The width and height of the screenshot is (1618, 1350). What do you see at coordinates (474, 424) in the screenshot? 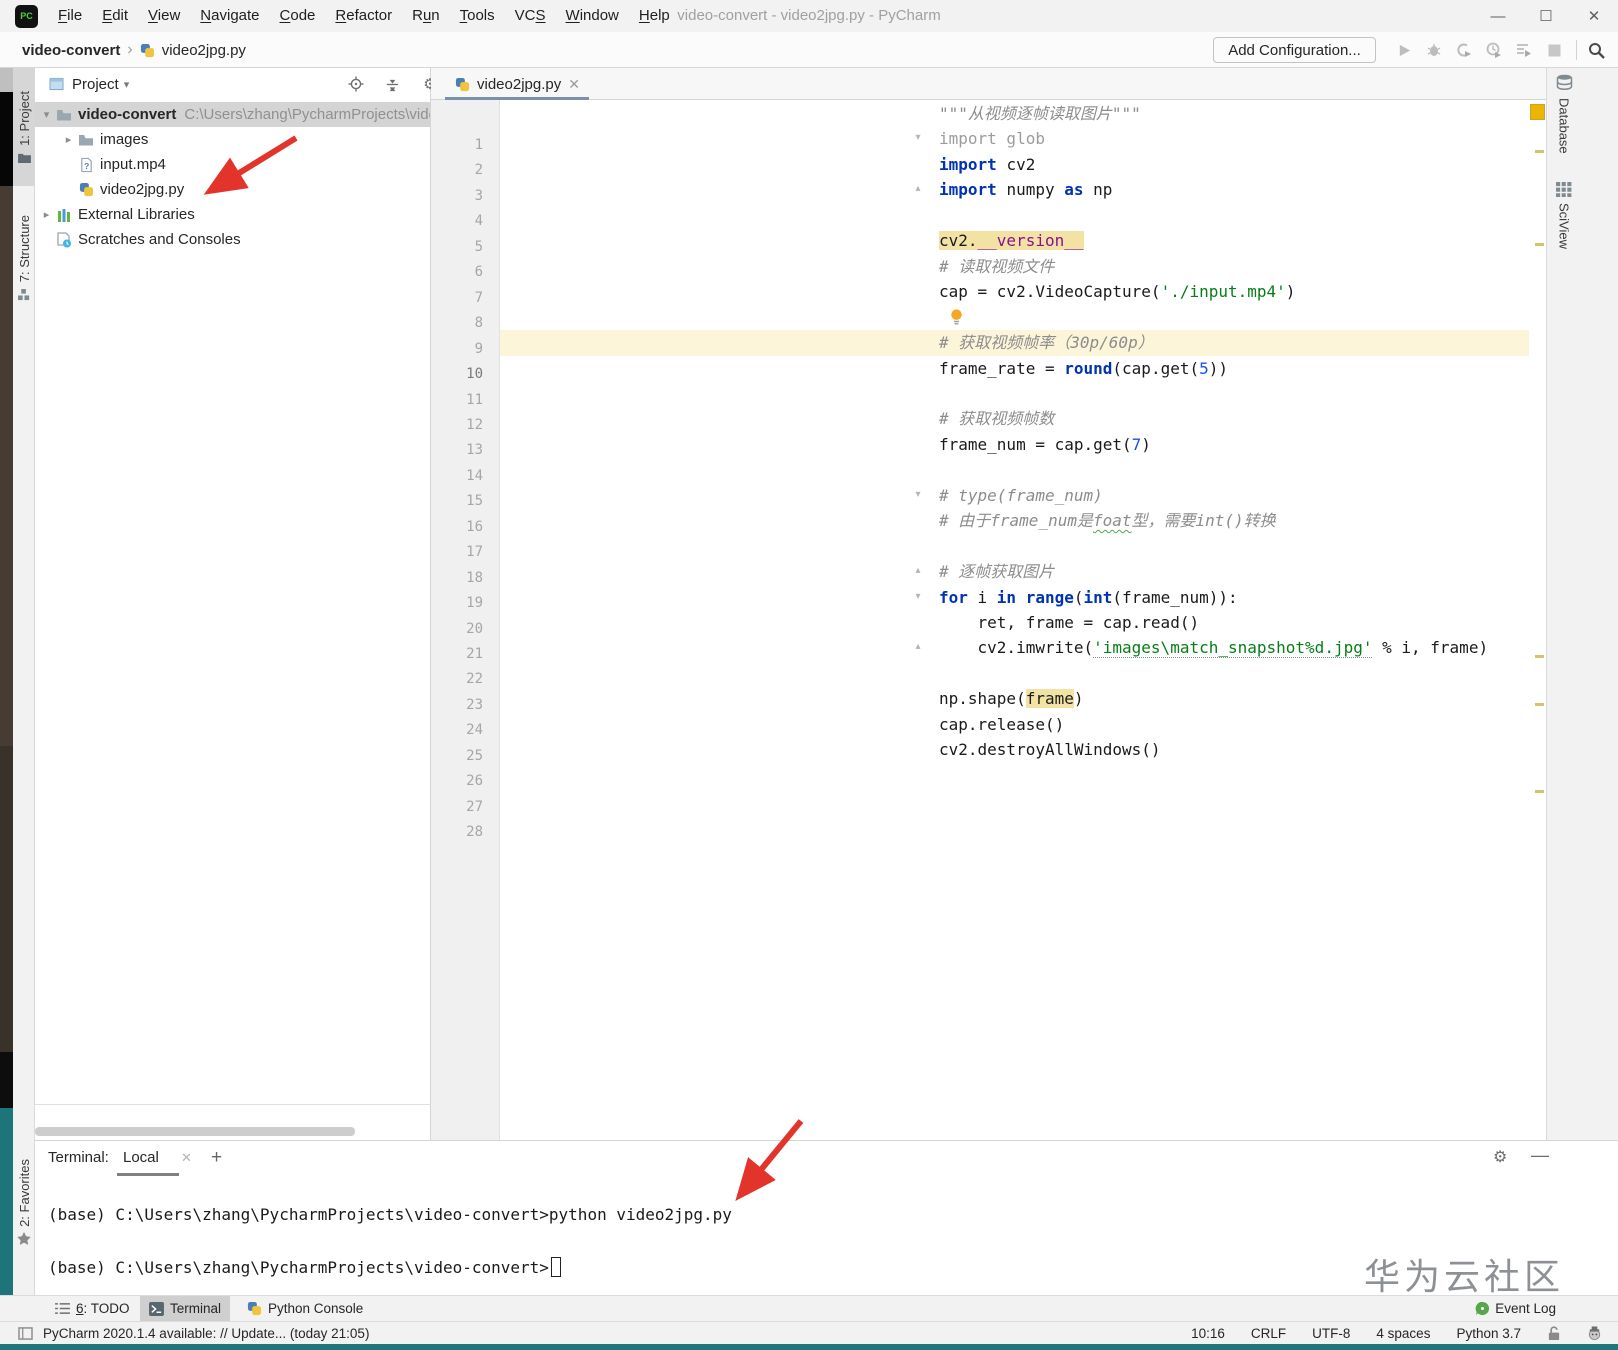
I see `line-number: 12` at bounding box center [474, 424].